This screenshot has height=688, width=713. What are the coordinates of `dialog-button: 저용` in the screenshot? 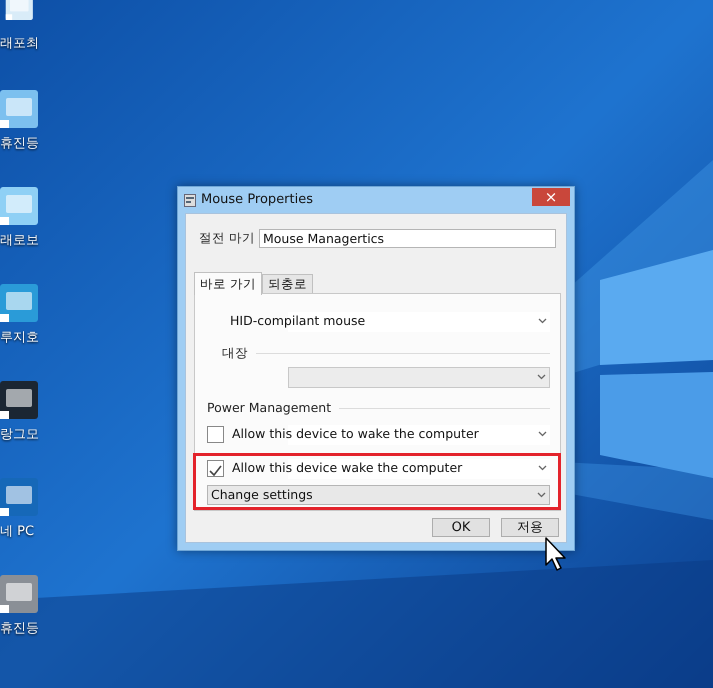 It's located at (530, 527).